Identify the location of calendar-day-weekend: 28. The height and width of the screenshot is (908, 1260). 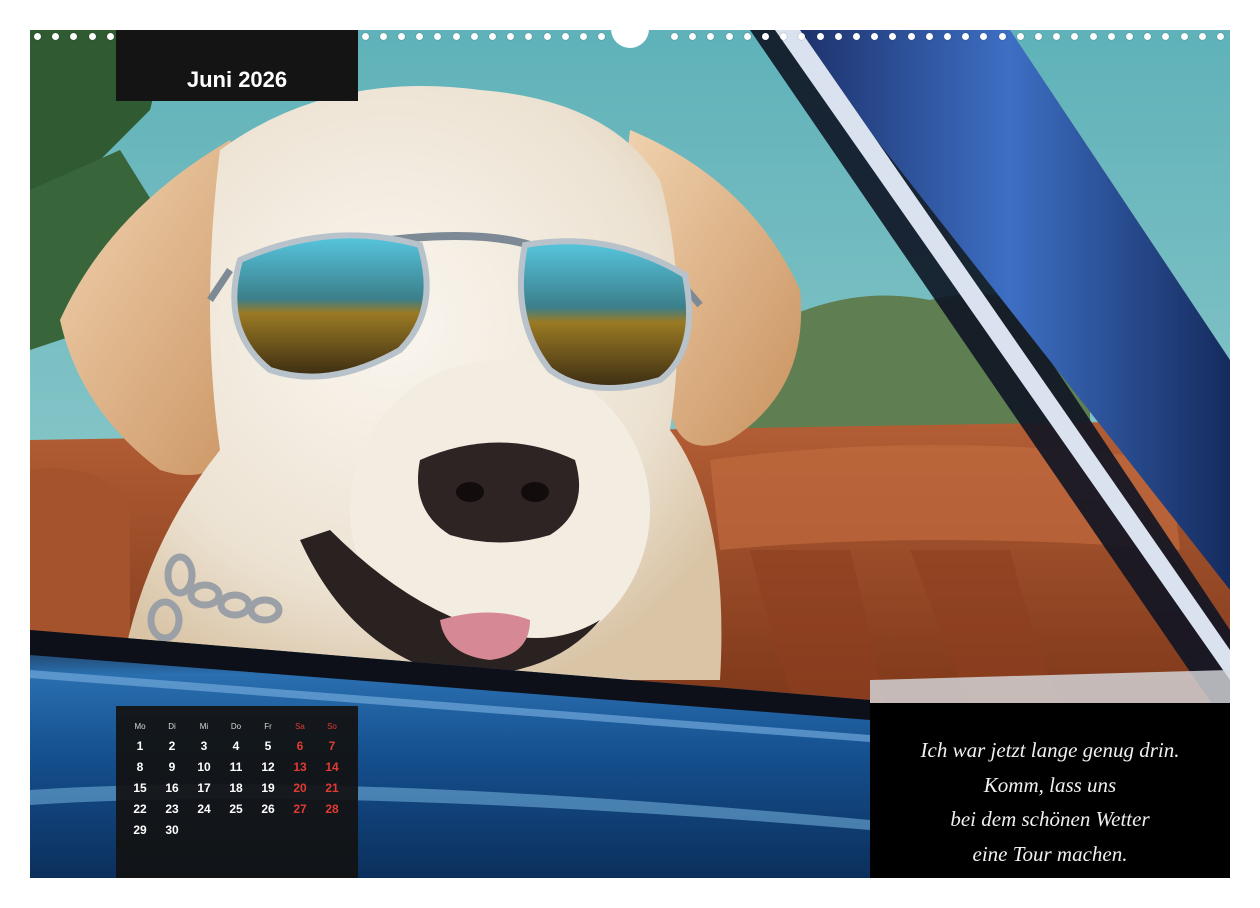
(332, 809).